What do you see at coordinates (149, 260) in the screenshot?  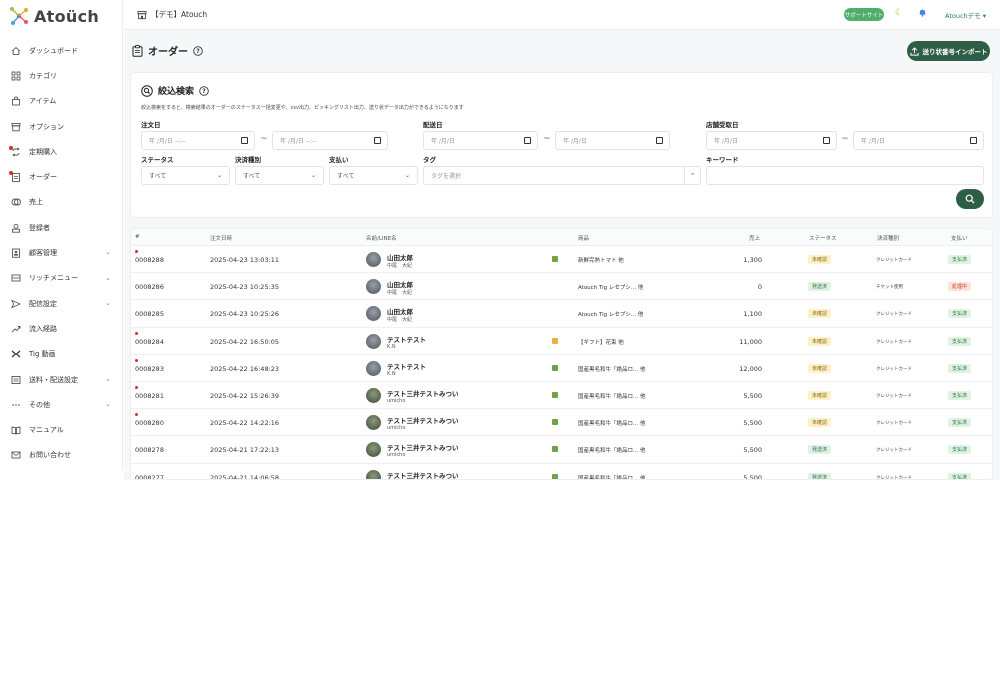 I see `order-id: 0008288` at bounding box center [149, 260].